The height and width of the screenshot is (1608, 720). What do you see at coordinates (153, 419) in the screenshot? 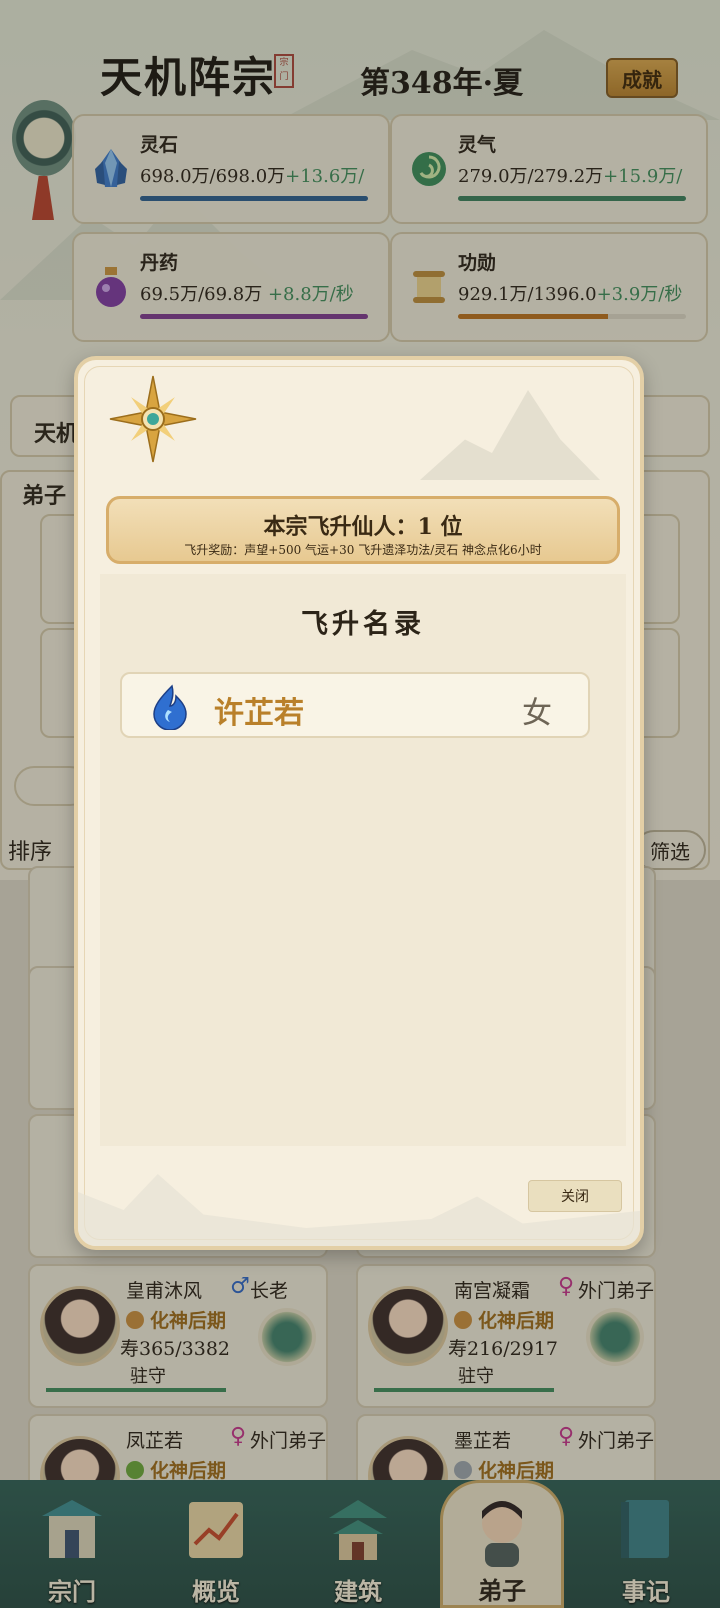
I see `compass-star-icon` at bounding box center [153, 419].